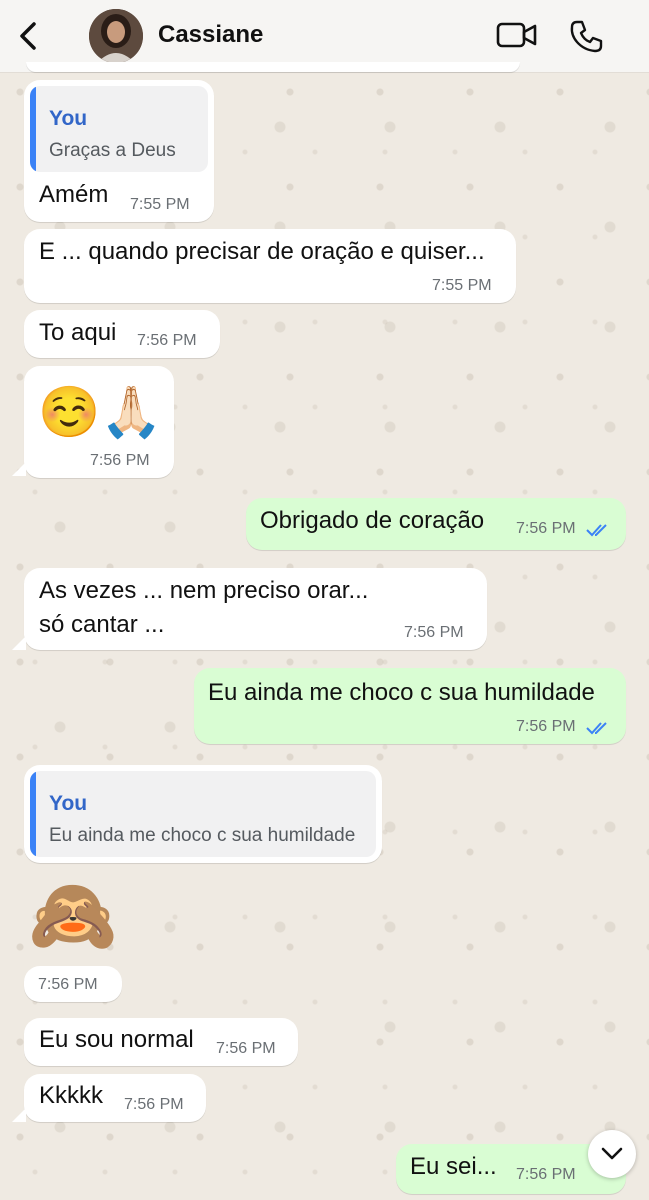 The width and height of the screenshot is (649, 1200). Describe the element at coordinates (78, 332) in the screenshot. I see `message-text: To aqui` at that location.